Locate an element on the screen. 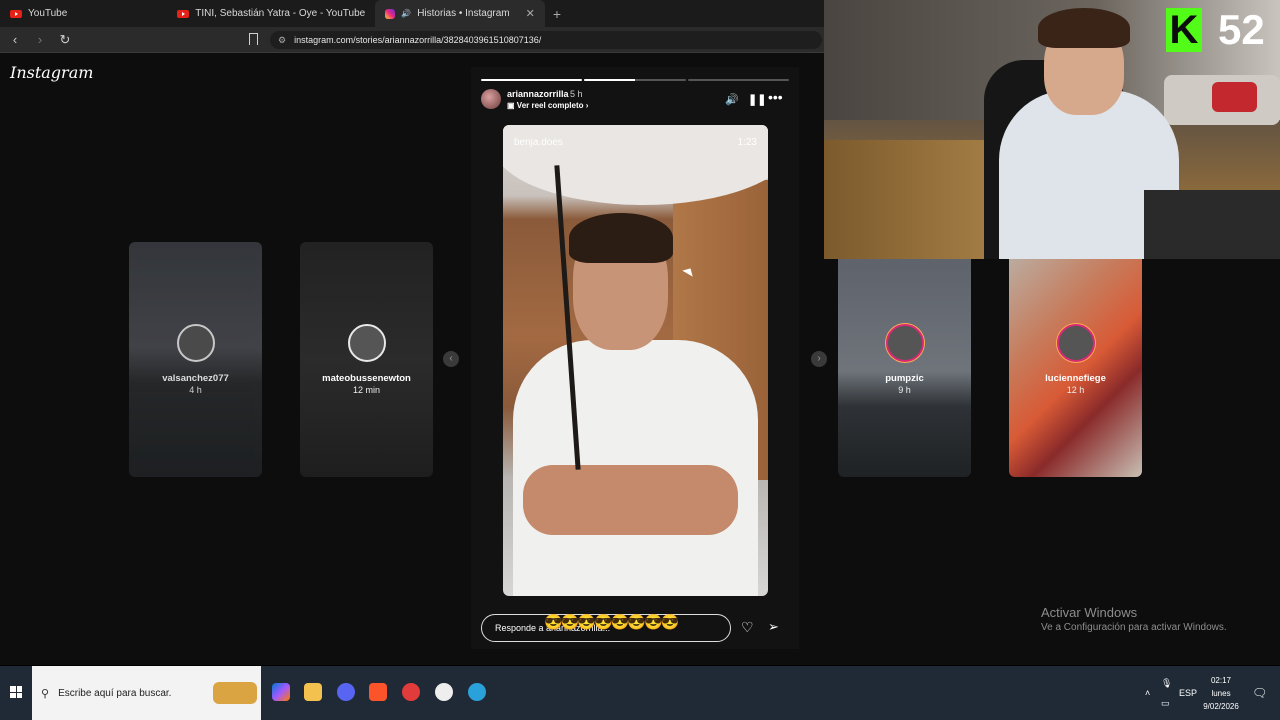 This screenshot has height=720, width=1280. discord-icon is located at coordinates (346, 692).